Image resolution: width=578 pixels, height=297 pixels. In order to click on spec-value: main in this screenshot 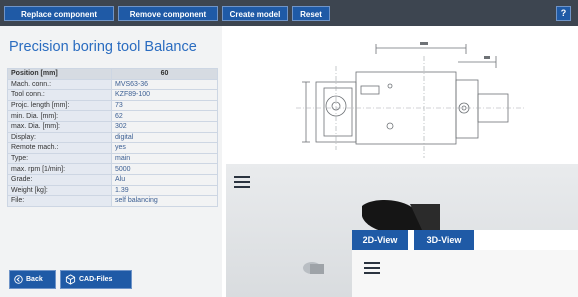, I will do `click(164, 158)`.